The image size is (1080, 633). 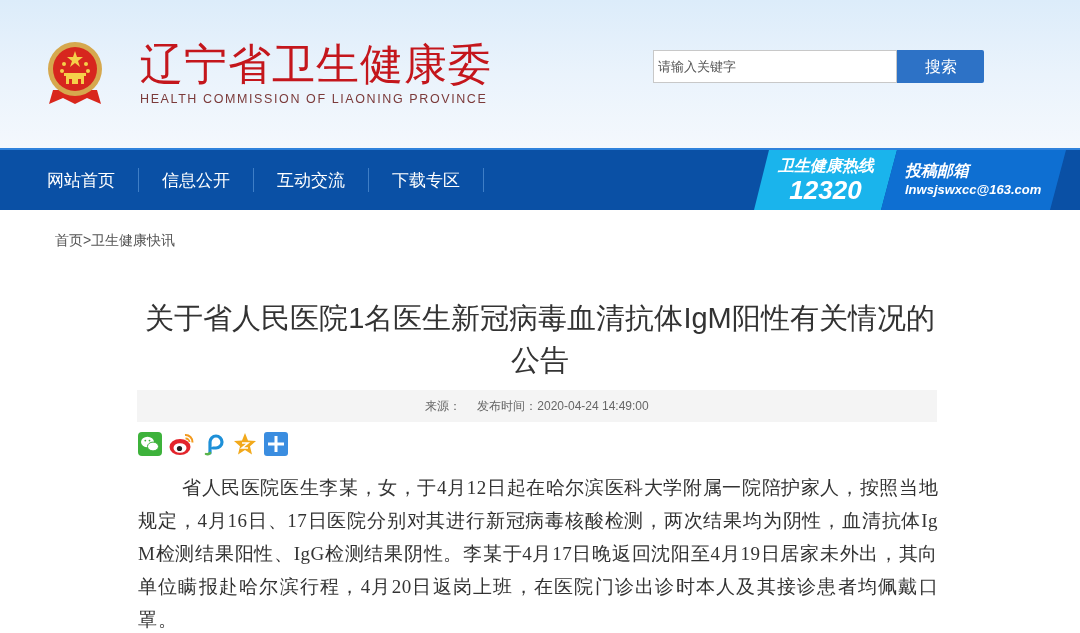 What do you see at coordinates (775, 66) in the screenshot?
I see `search-field: 请输入关键字` at bounding box center [775, 66].